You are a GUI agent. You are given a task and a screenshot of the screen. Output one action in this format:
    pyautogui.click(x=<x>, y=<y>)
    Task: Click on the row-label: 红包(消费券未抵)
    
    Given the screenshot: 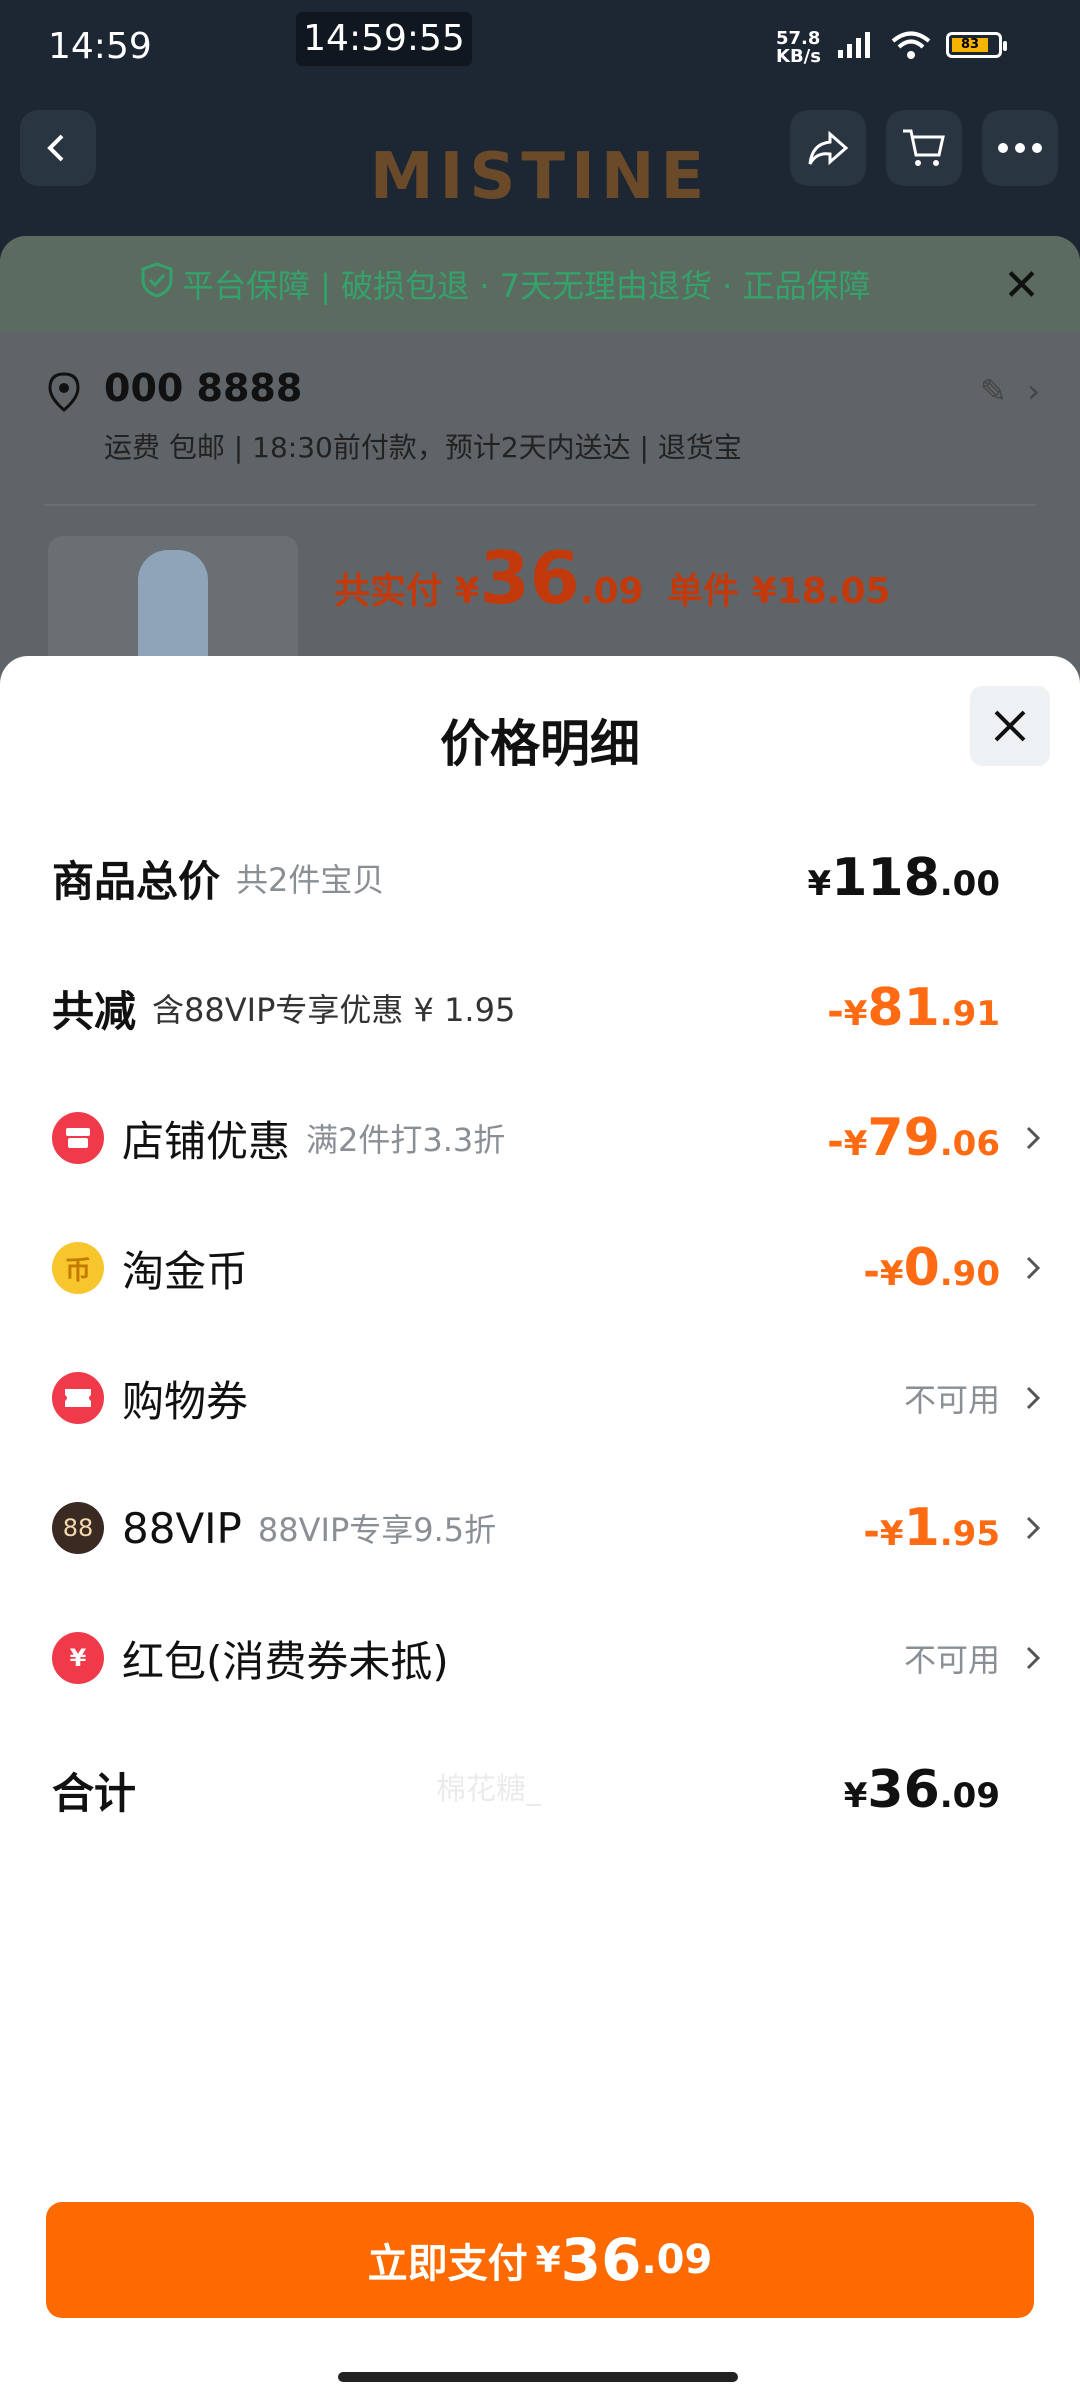 What is the action you would take?
    pyautogui.click(x=285, y=1661)
    